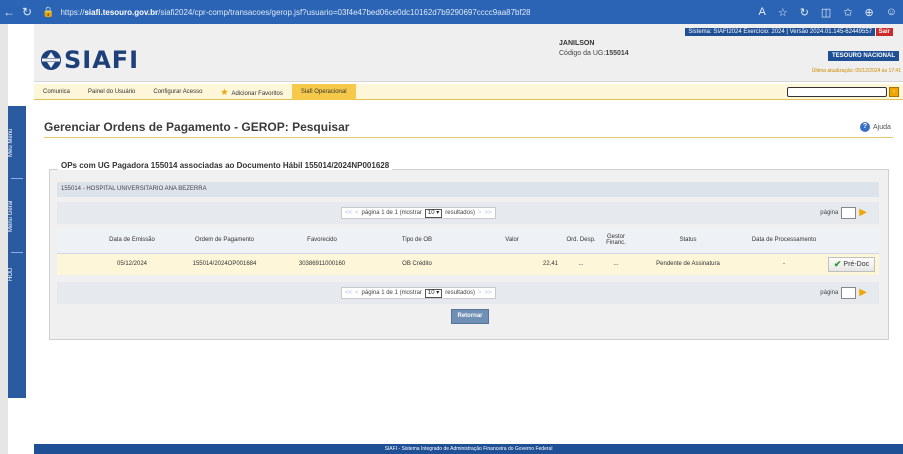  What do you see at coordinates (512, 241) in the screenshot?
I see `col-valor: Valor` at bounding box center [512, 241].